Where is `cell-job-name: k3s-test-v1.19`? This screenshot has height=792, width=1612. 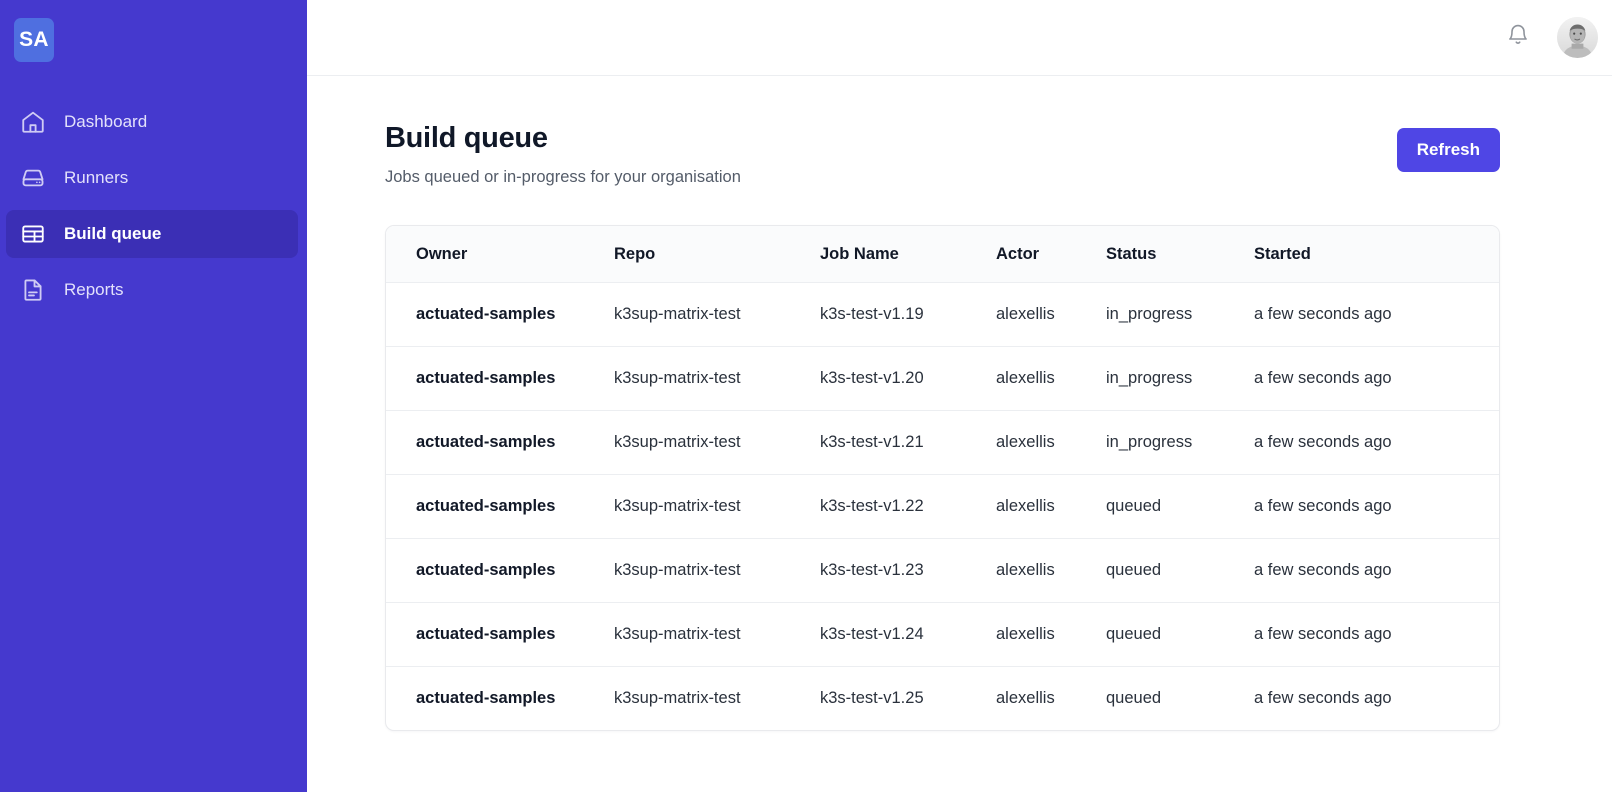 cell-job-name: k3s-test-v1.19 is located at coordinates (908, 314).